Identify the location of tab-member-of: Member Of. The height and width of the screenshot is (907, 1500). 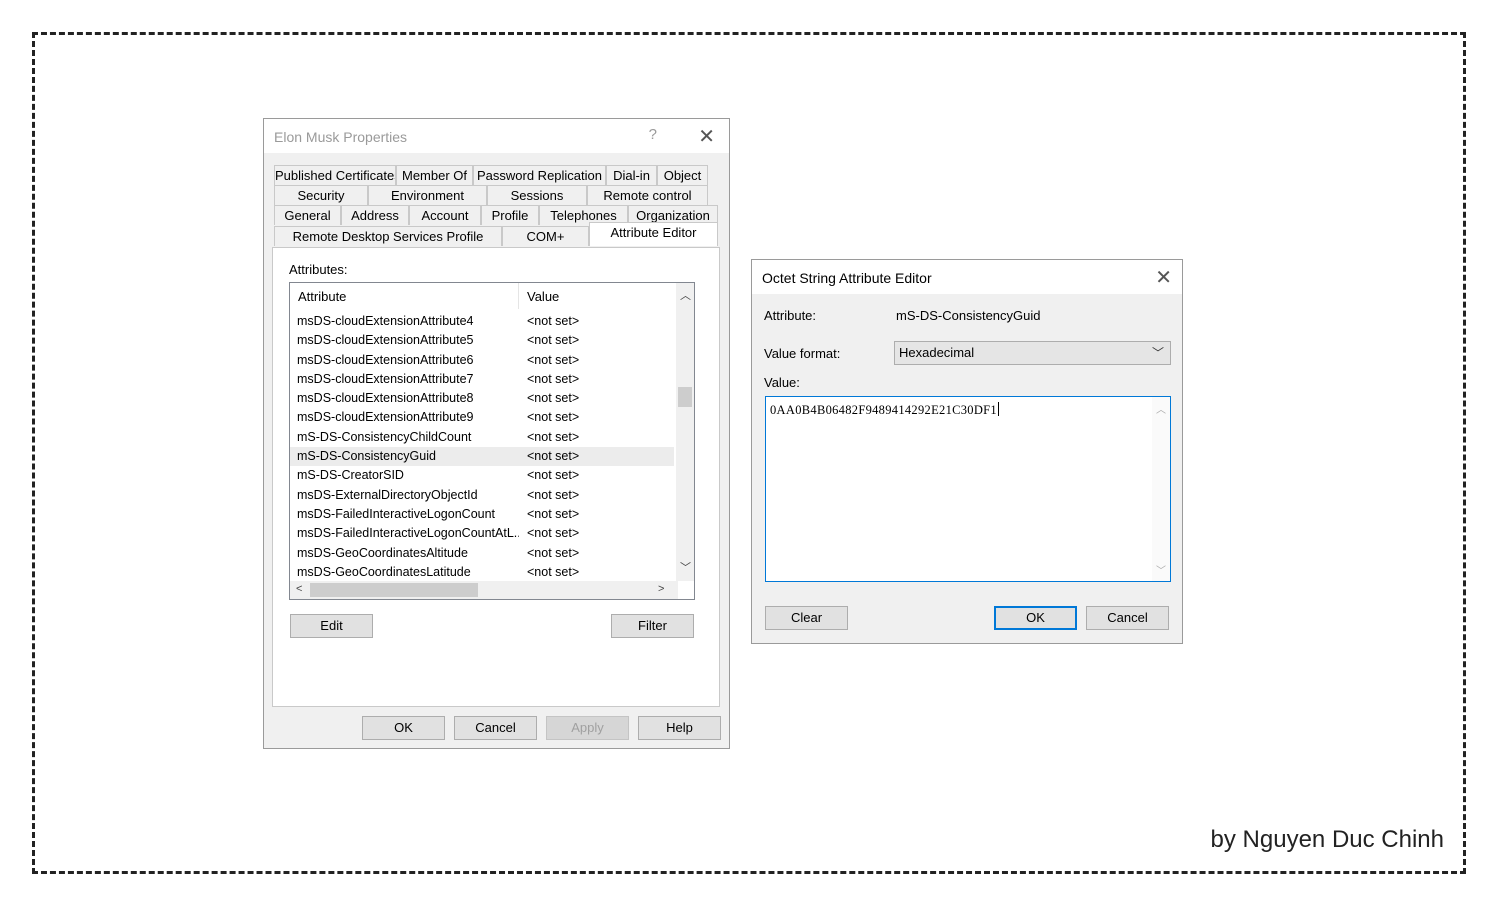
(434, 175).